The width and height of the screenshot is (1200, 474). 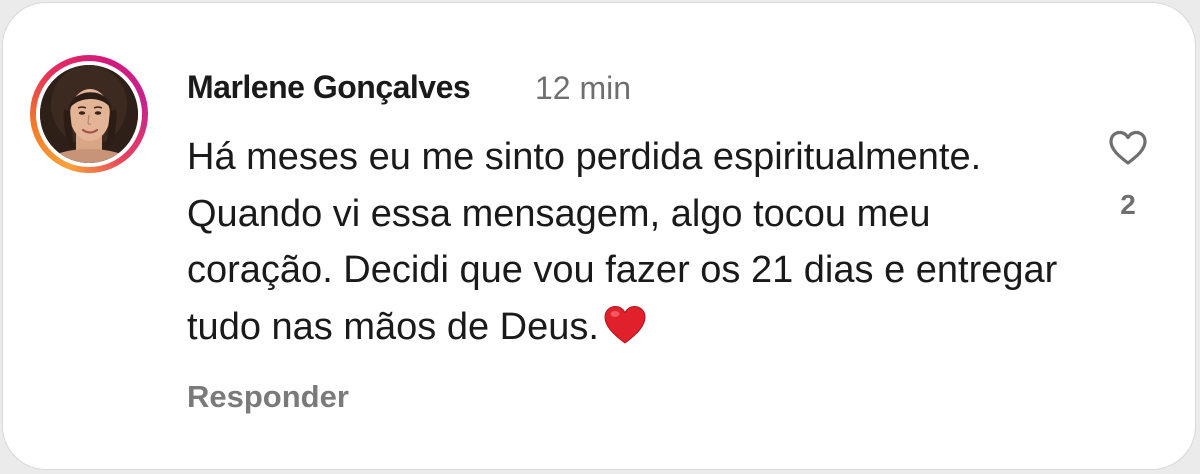 What do you see at coordinates (1128, 204) in the screenshot?
I see `like-count: 2` at bounding box center [1128, 204].